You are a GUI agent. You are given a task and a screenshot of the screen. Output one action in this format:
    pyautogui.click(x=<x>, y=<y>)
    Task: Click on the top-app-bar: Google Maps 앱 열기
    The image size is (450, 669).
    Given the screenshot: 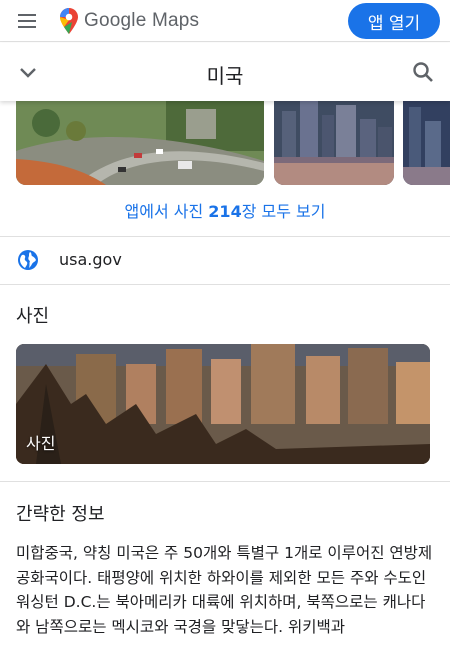 What is the action you would take?
    pyautogui.click(x=225, y=21)
    